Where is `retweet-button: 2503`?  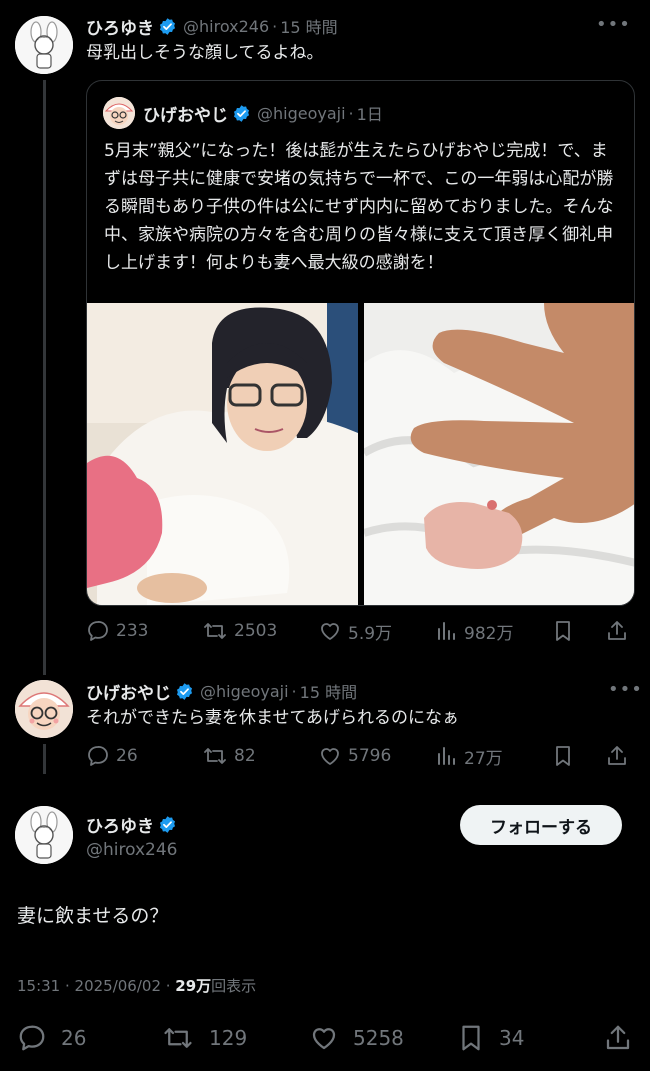 retweet-button: 2503 is located at coordinates (239, 631).